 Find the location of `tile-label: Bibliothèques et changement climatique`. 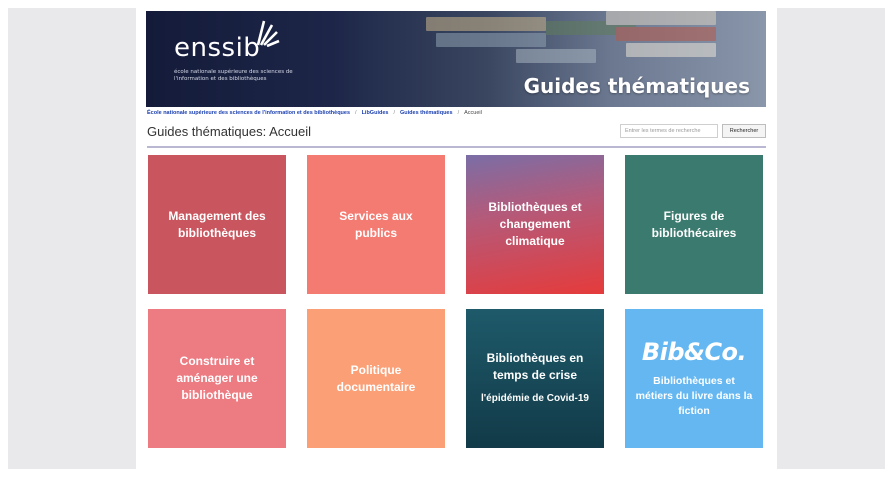

tile-label: Bibliothèques et changement climatique is located at coordinates (535, 224).